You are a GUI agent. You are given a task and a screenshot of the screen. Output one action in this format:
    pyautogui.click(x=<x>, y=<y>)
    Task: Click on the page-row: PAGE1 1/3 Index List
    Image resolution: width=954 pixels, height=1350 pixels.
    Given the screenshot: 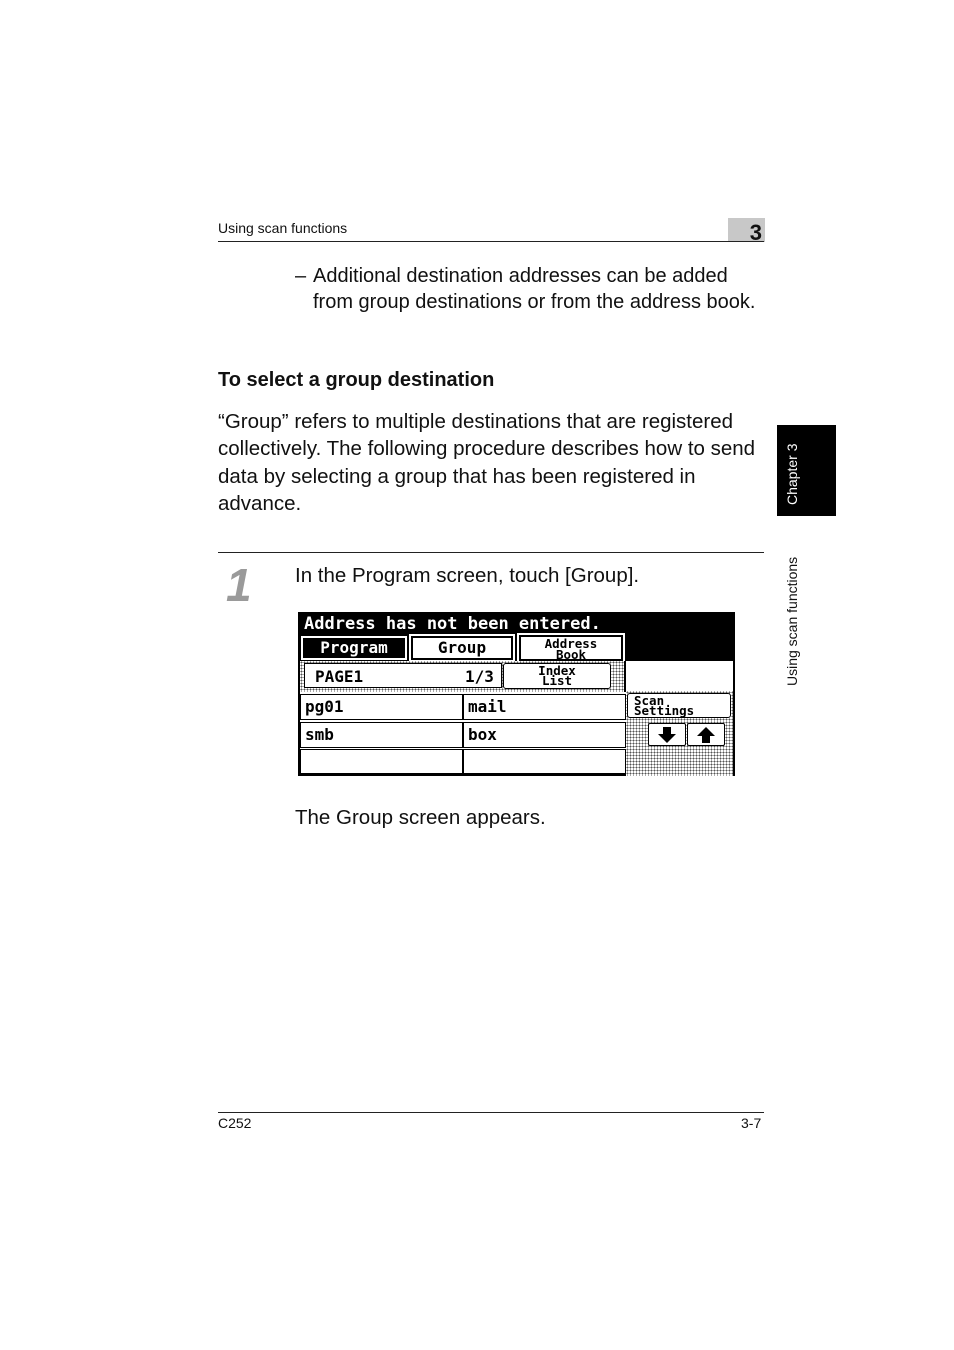 What is the action you would take?
    pyautogui.click(x=462, y=676)
    